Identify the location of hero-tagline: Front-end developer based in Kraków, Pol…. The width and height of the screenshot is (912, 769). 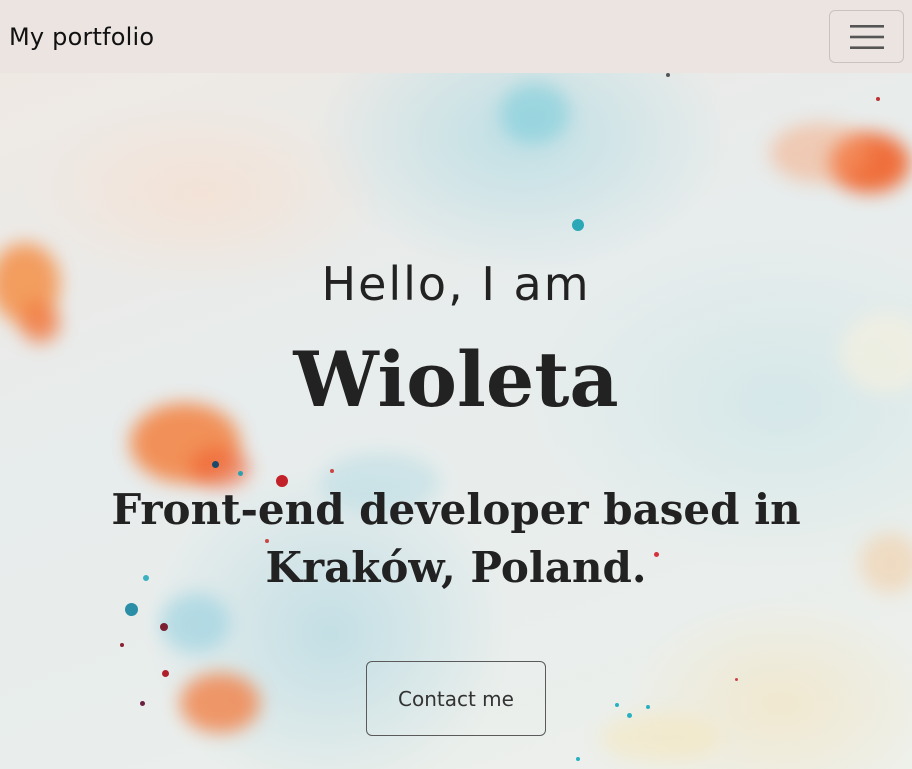
(456, 538).